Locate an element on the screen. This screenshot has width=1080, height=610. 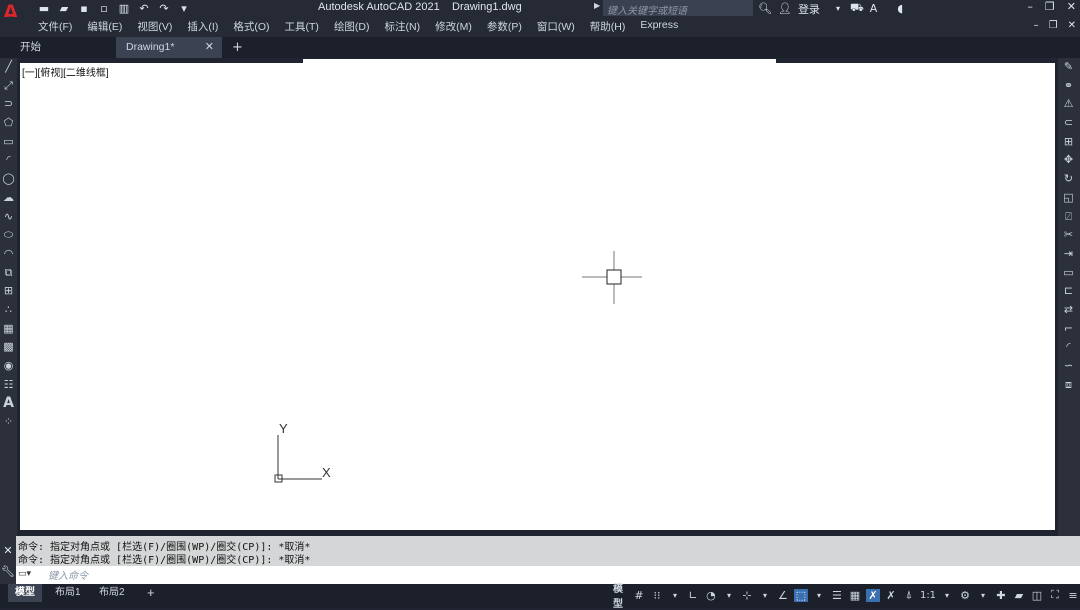
lineweight-icon: ☰ is located at coordinates (837, 595).